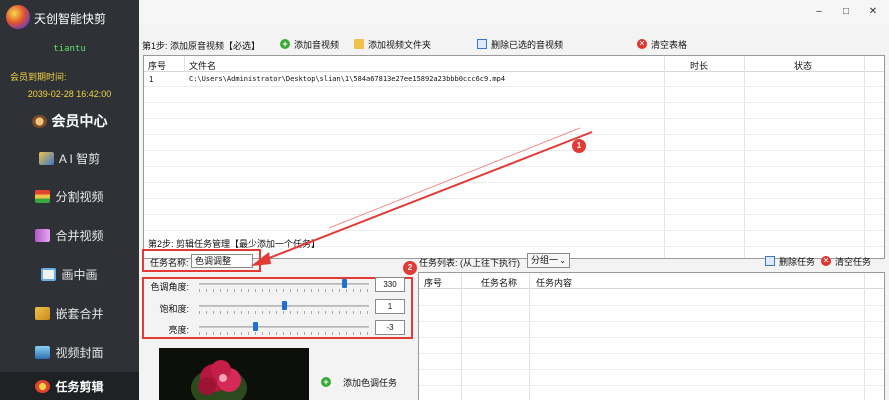 The height and width of the screenshot is (400, 889). What do you see at coordinates (43, 386) in the screenshot?
I see `task-icon` at bounding box center [43, 386].